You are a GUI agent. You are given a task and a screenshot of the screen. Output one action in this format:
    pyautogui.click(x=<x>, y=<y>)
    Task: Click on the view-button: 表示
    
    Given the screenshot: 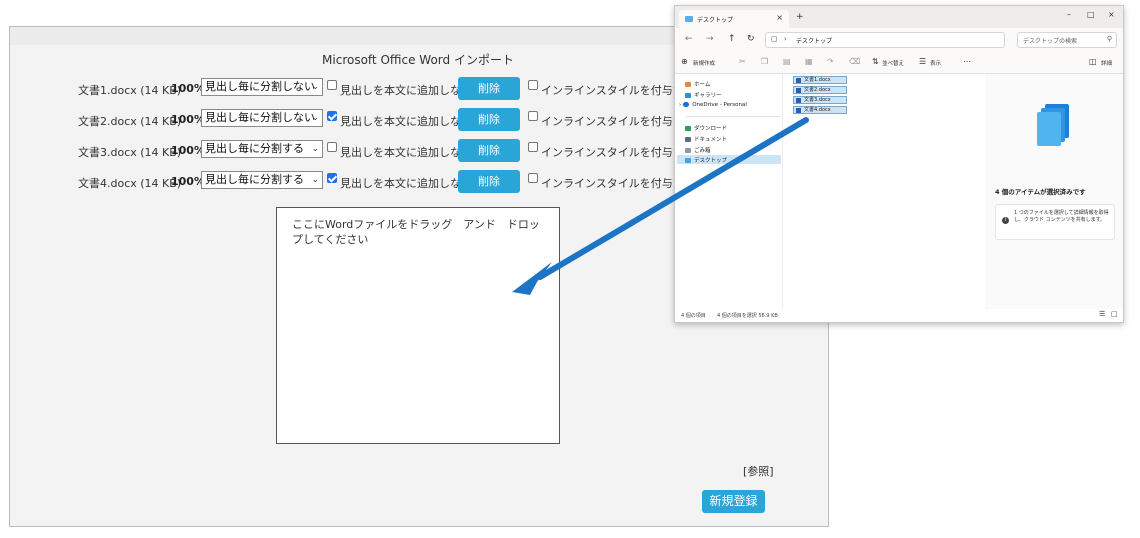 What is the action you would take?
    pyautogui.click(x=935, y=63)
    